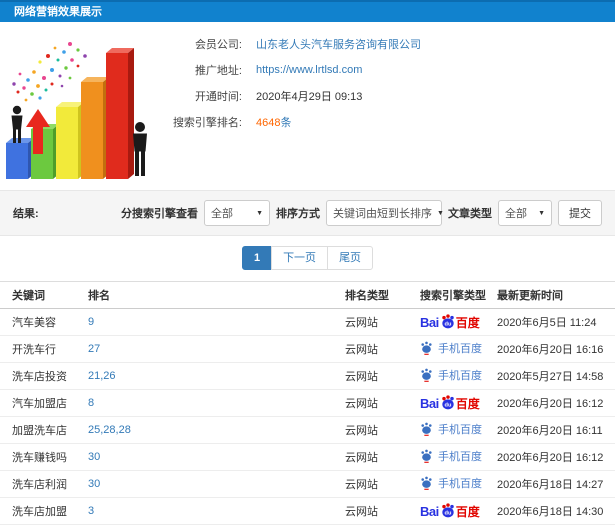 Image resolution: width=615 pixels, height=525 pixels. Describe the element at coordinates (39, 377) in the screenshot. I see `keyword-cell: 洗车店投资` at that location.